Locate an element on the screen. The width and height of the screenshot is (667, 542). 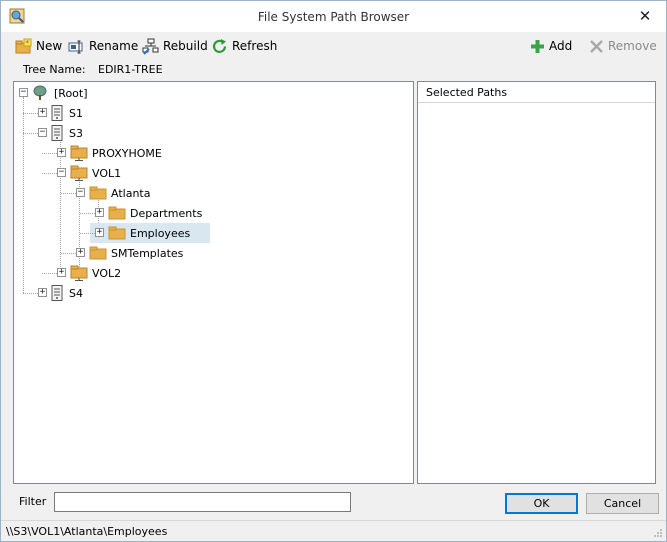
tree-name-label: Tree Name: is located at coordinates (54, 69).